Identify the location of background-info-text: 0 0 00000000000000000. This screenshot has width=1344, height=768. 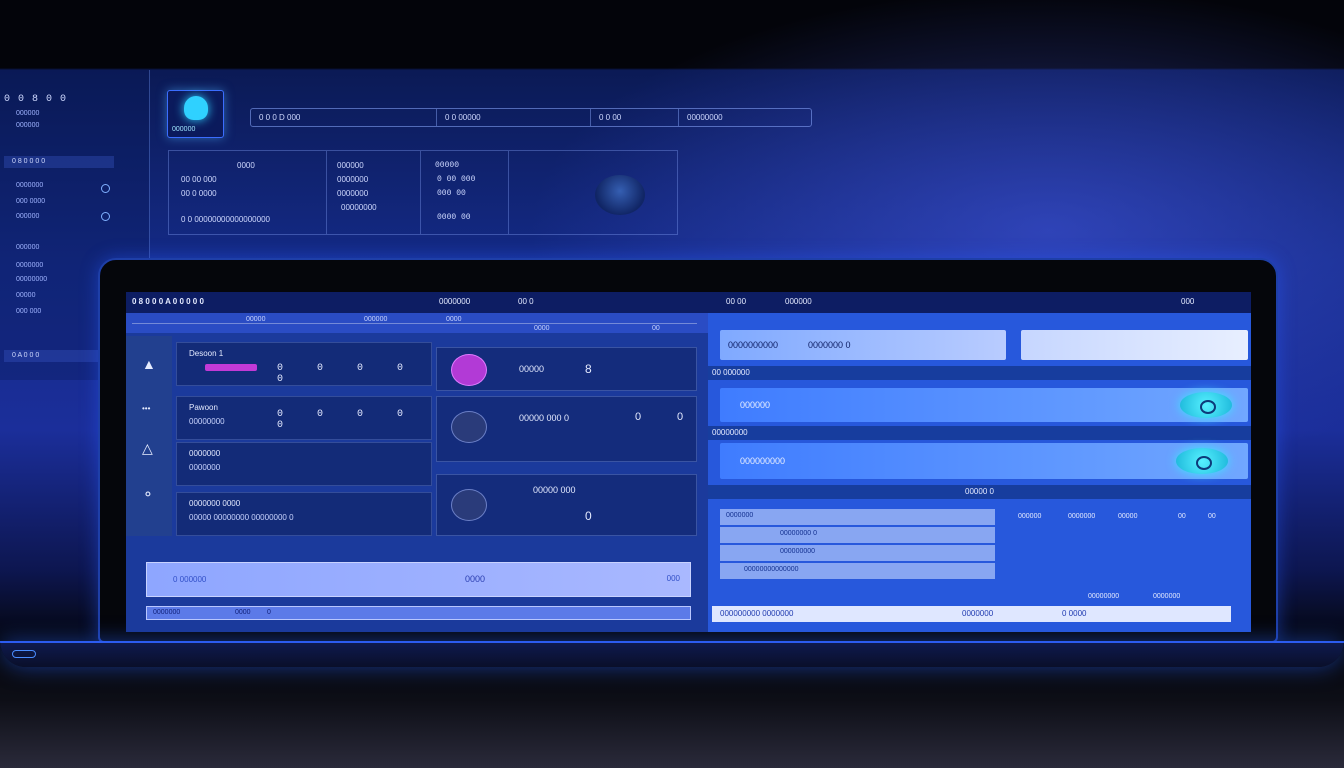
(225, 219).